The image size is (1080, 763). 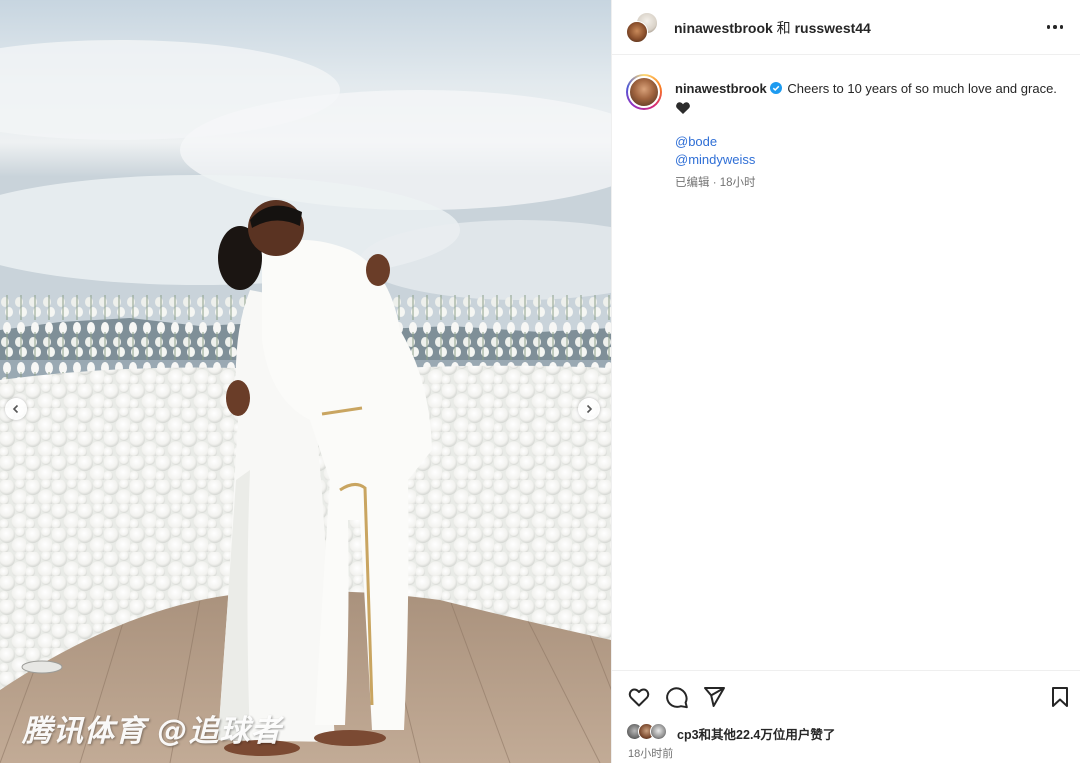 I want to click on save-bookmark-icon, so click(x=1060, y=697).